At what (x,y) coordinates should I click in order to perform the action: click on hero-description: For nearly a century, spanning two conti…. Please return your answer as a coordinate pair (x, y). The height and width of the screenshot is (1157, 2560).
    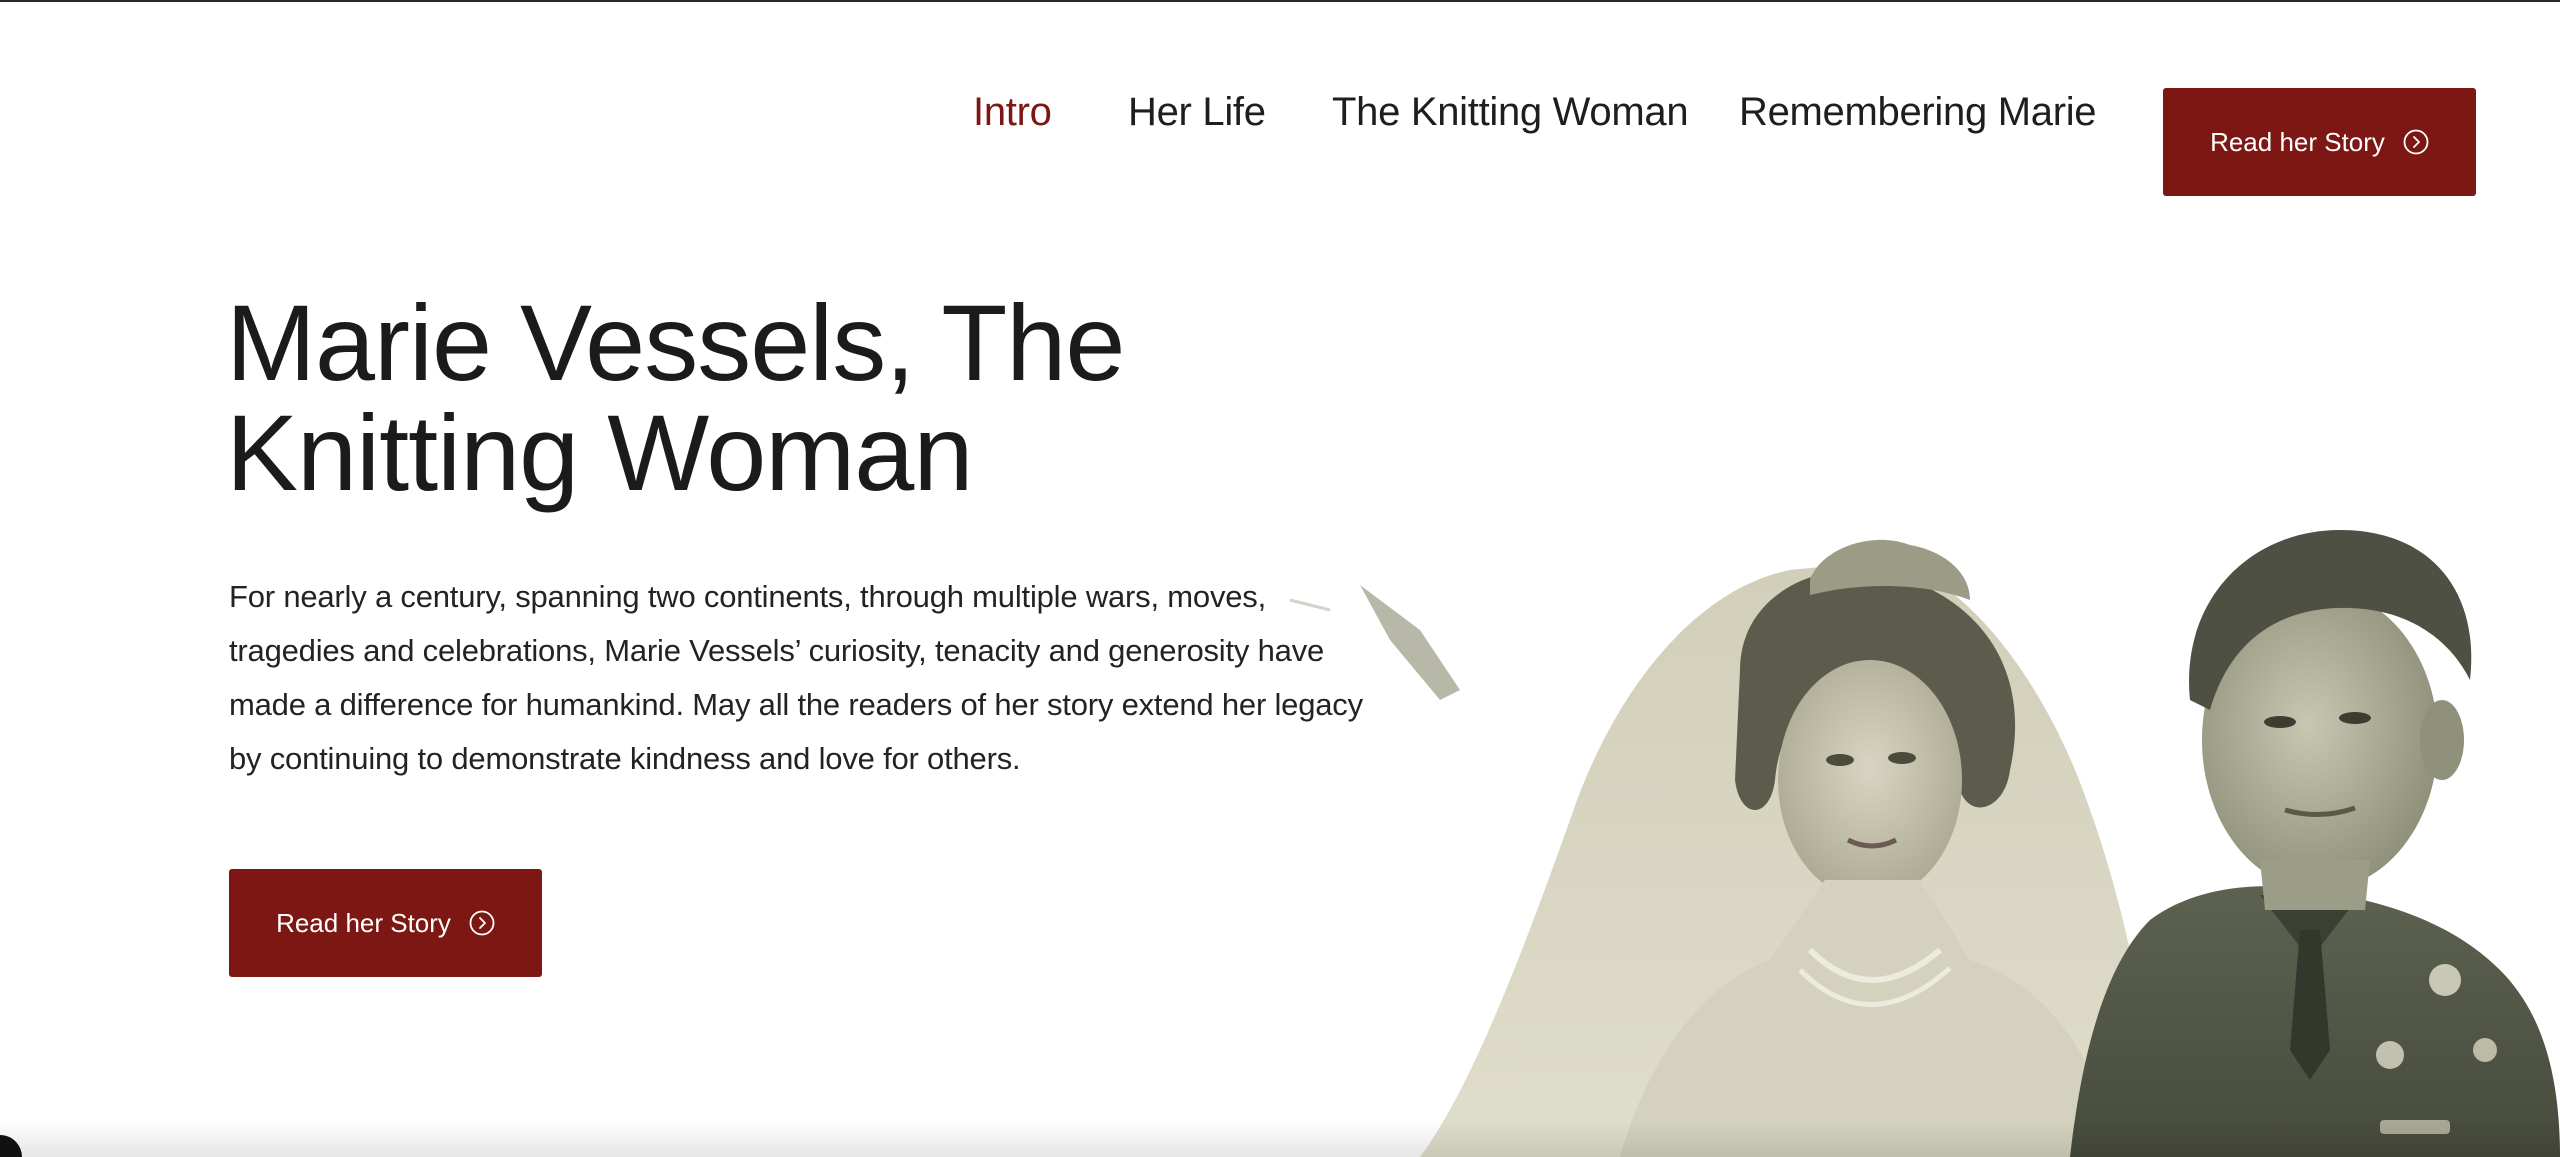
    Looking at the image, I should click on (796, 677).